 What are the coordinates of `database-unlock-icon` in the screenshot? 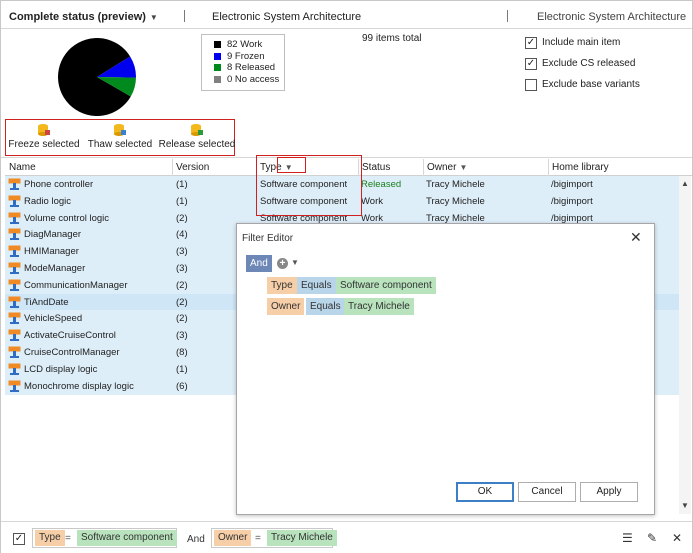 It's located at (120, 130).